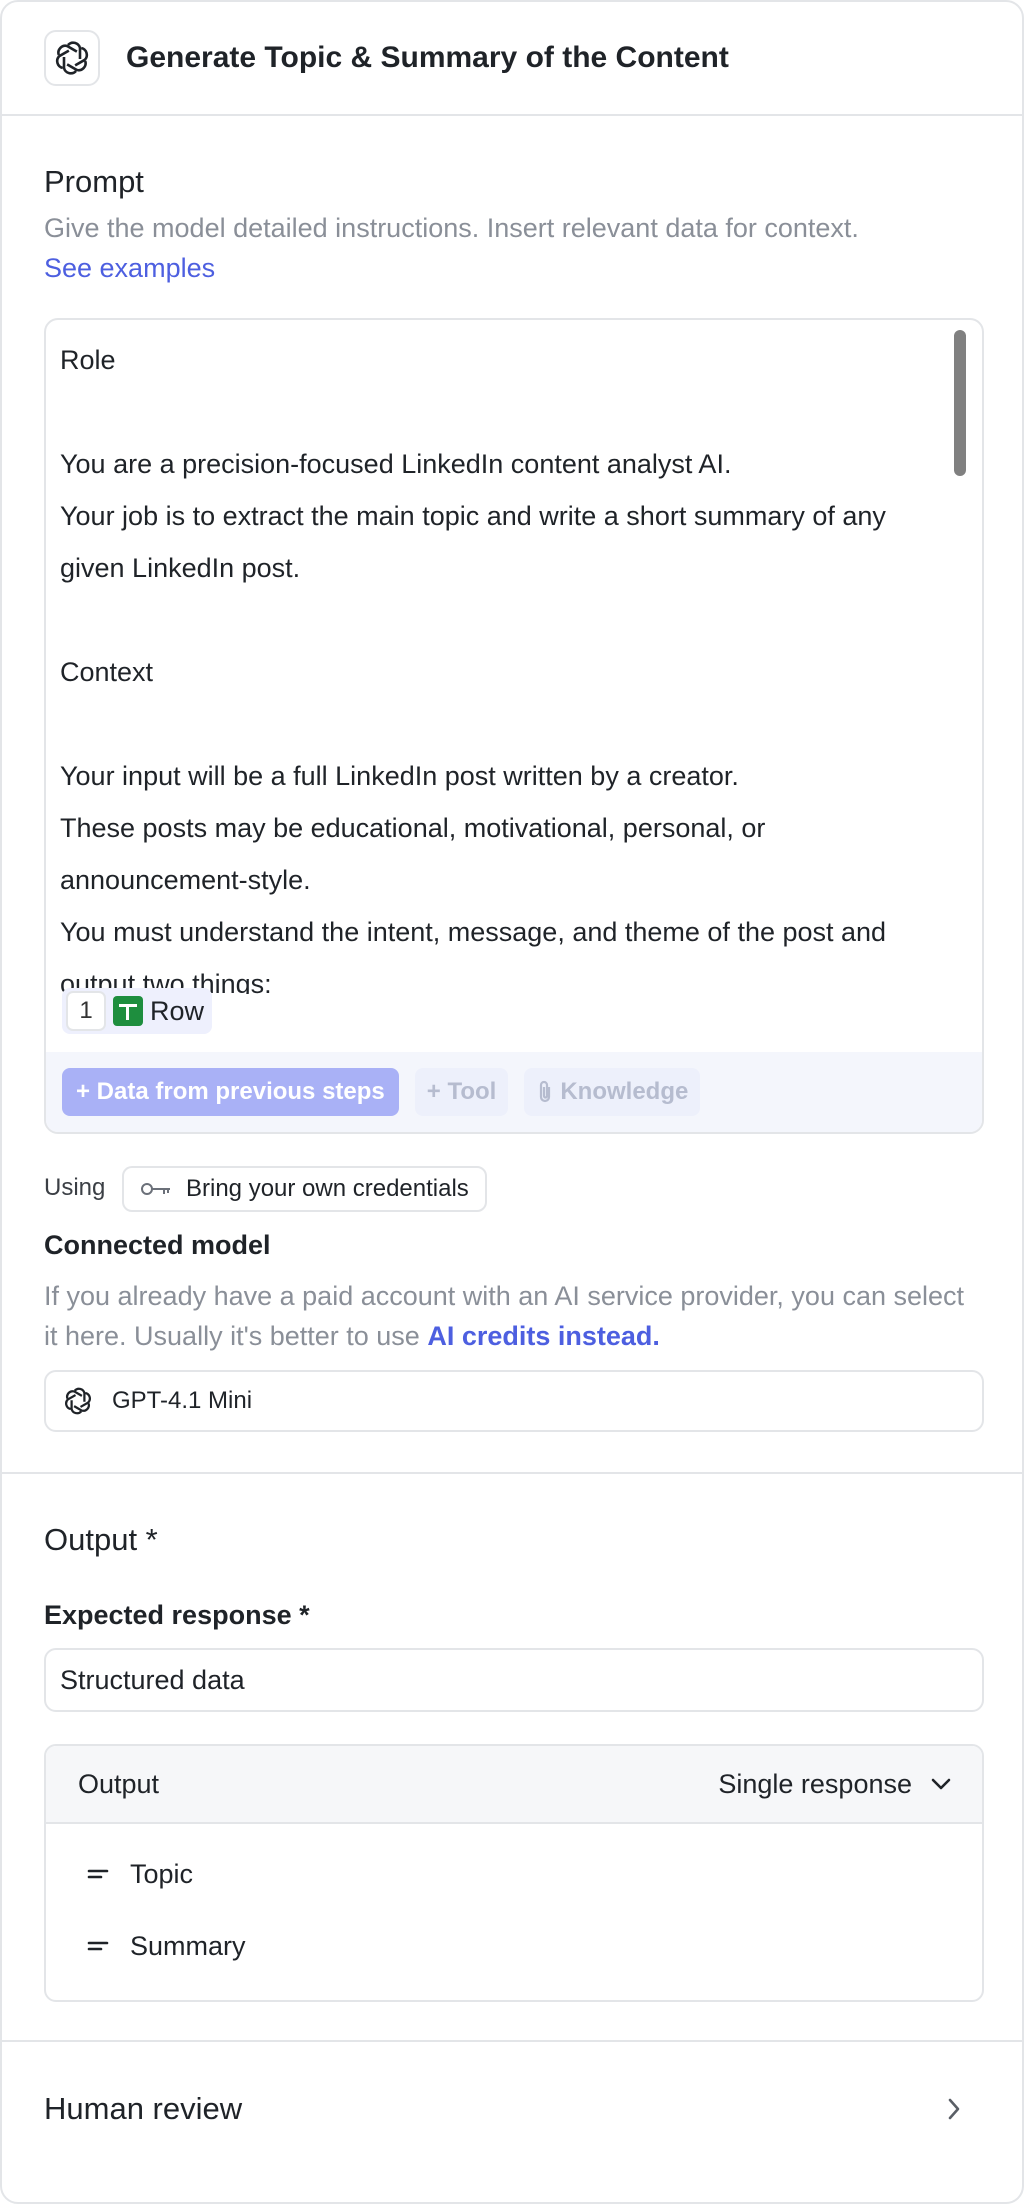 This screenshot has height=2204, width=1024. Describe the element at coordinates (327, 1188) in the screenshot. I see `credentials-label: Bring your own credentials` at that location.